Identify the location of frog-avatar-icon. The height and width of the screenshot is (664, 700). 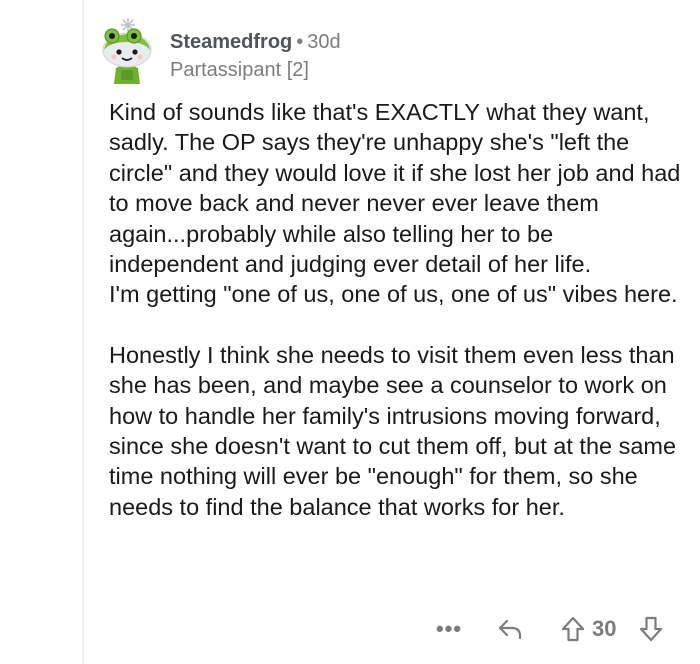
(127, 51).